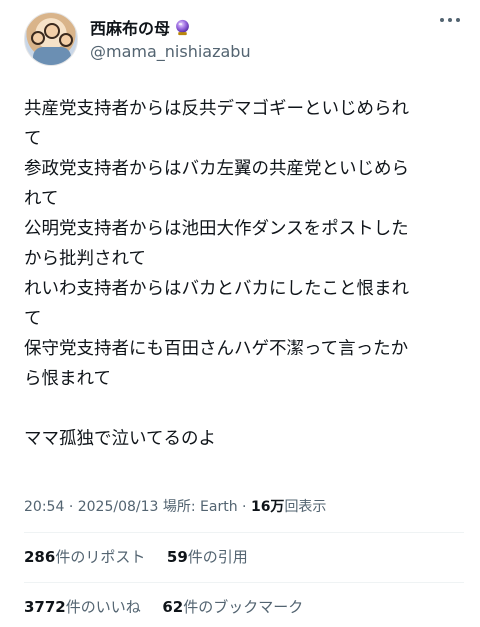  What do you see at coordinates (267, 507) in the screenshot?
I see `views-count: 16万` at bounding box center [267, 507].